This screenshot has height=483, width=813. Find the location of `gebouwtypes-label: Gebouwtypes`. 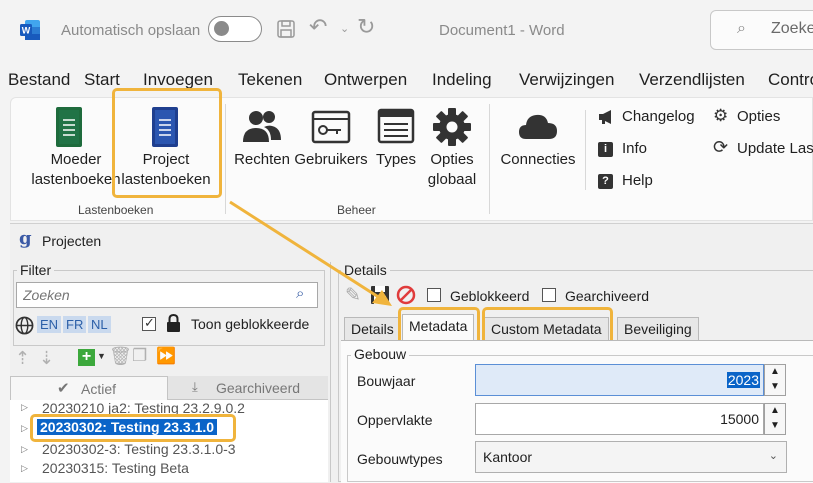

gebouwtypes-label: Gebouwtypes is located at coordinates (400, 459).